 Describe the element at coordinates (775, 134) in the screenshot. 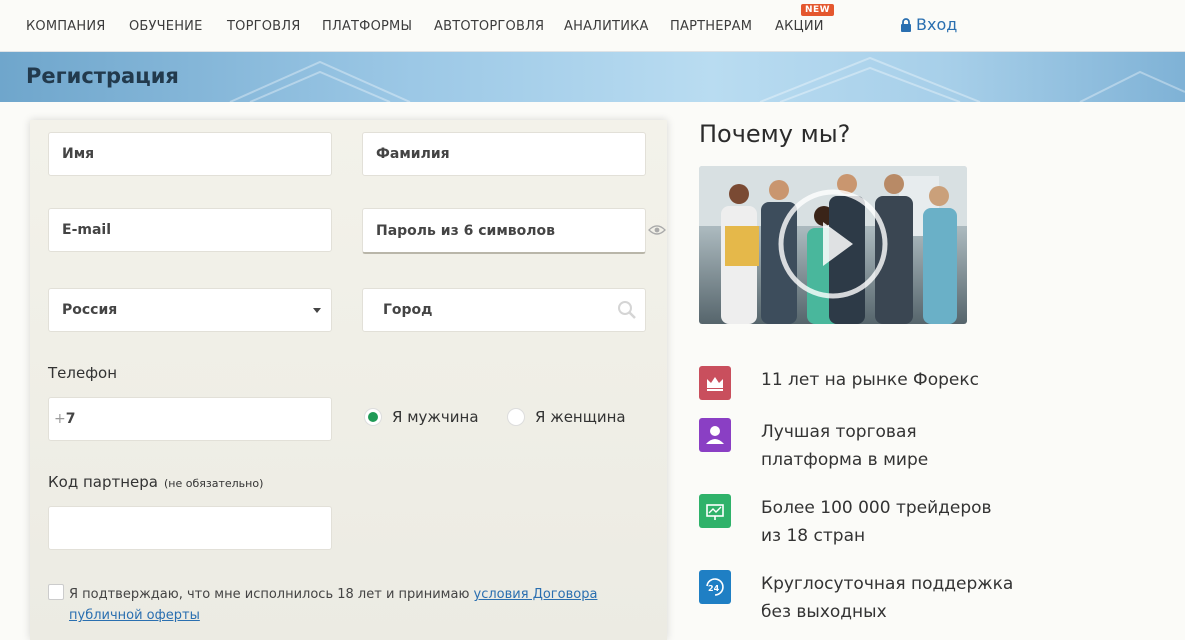

I see `why-us-title: Почему мы?` at that location.